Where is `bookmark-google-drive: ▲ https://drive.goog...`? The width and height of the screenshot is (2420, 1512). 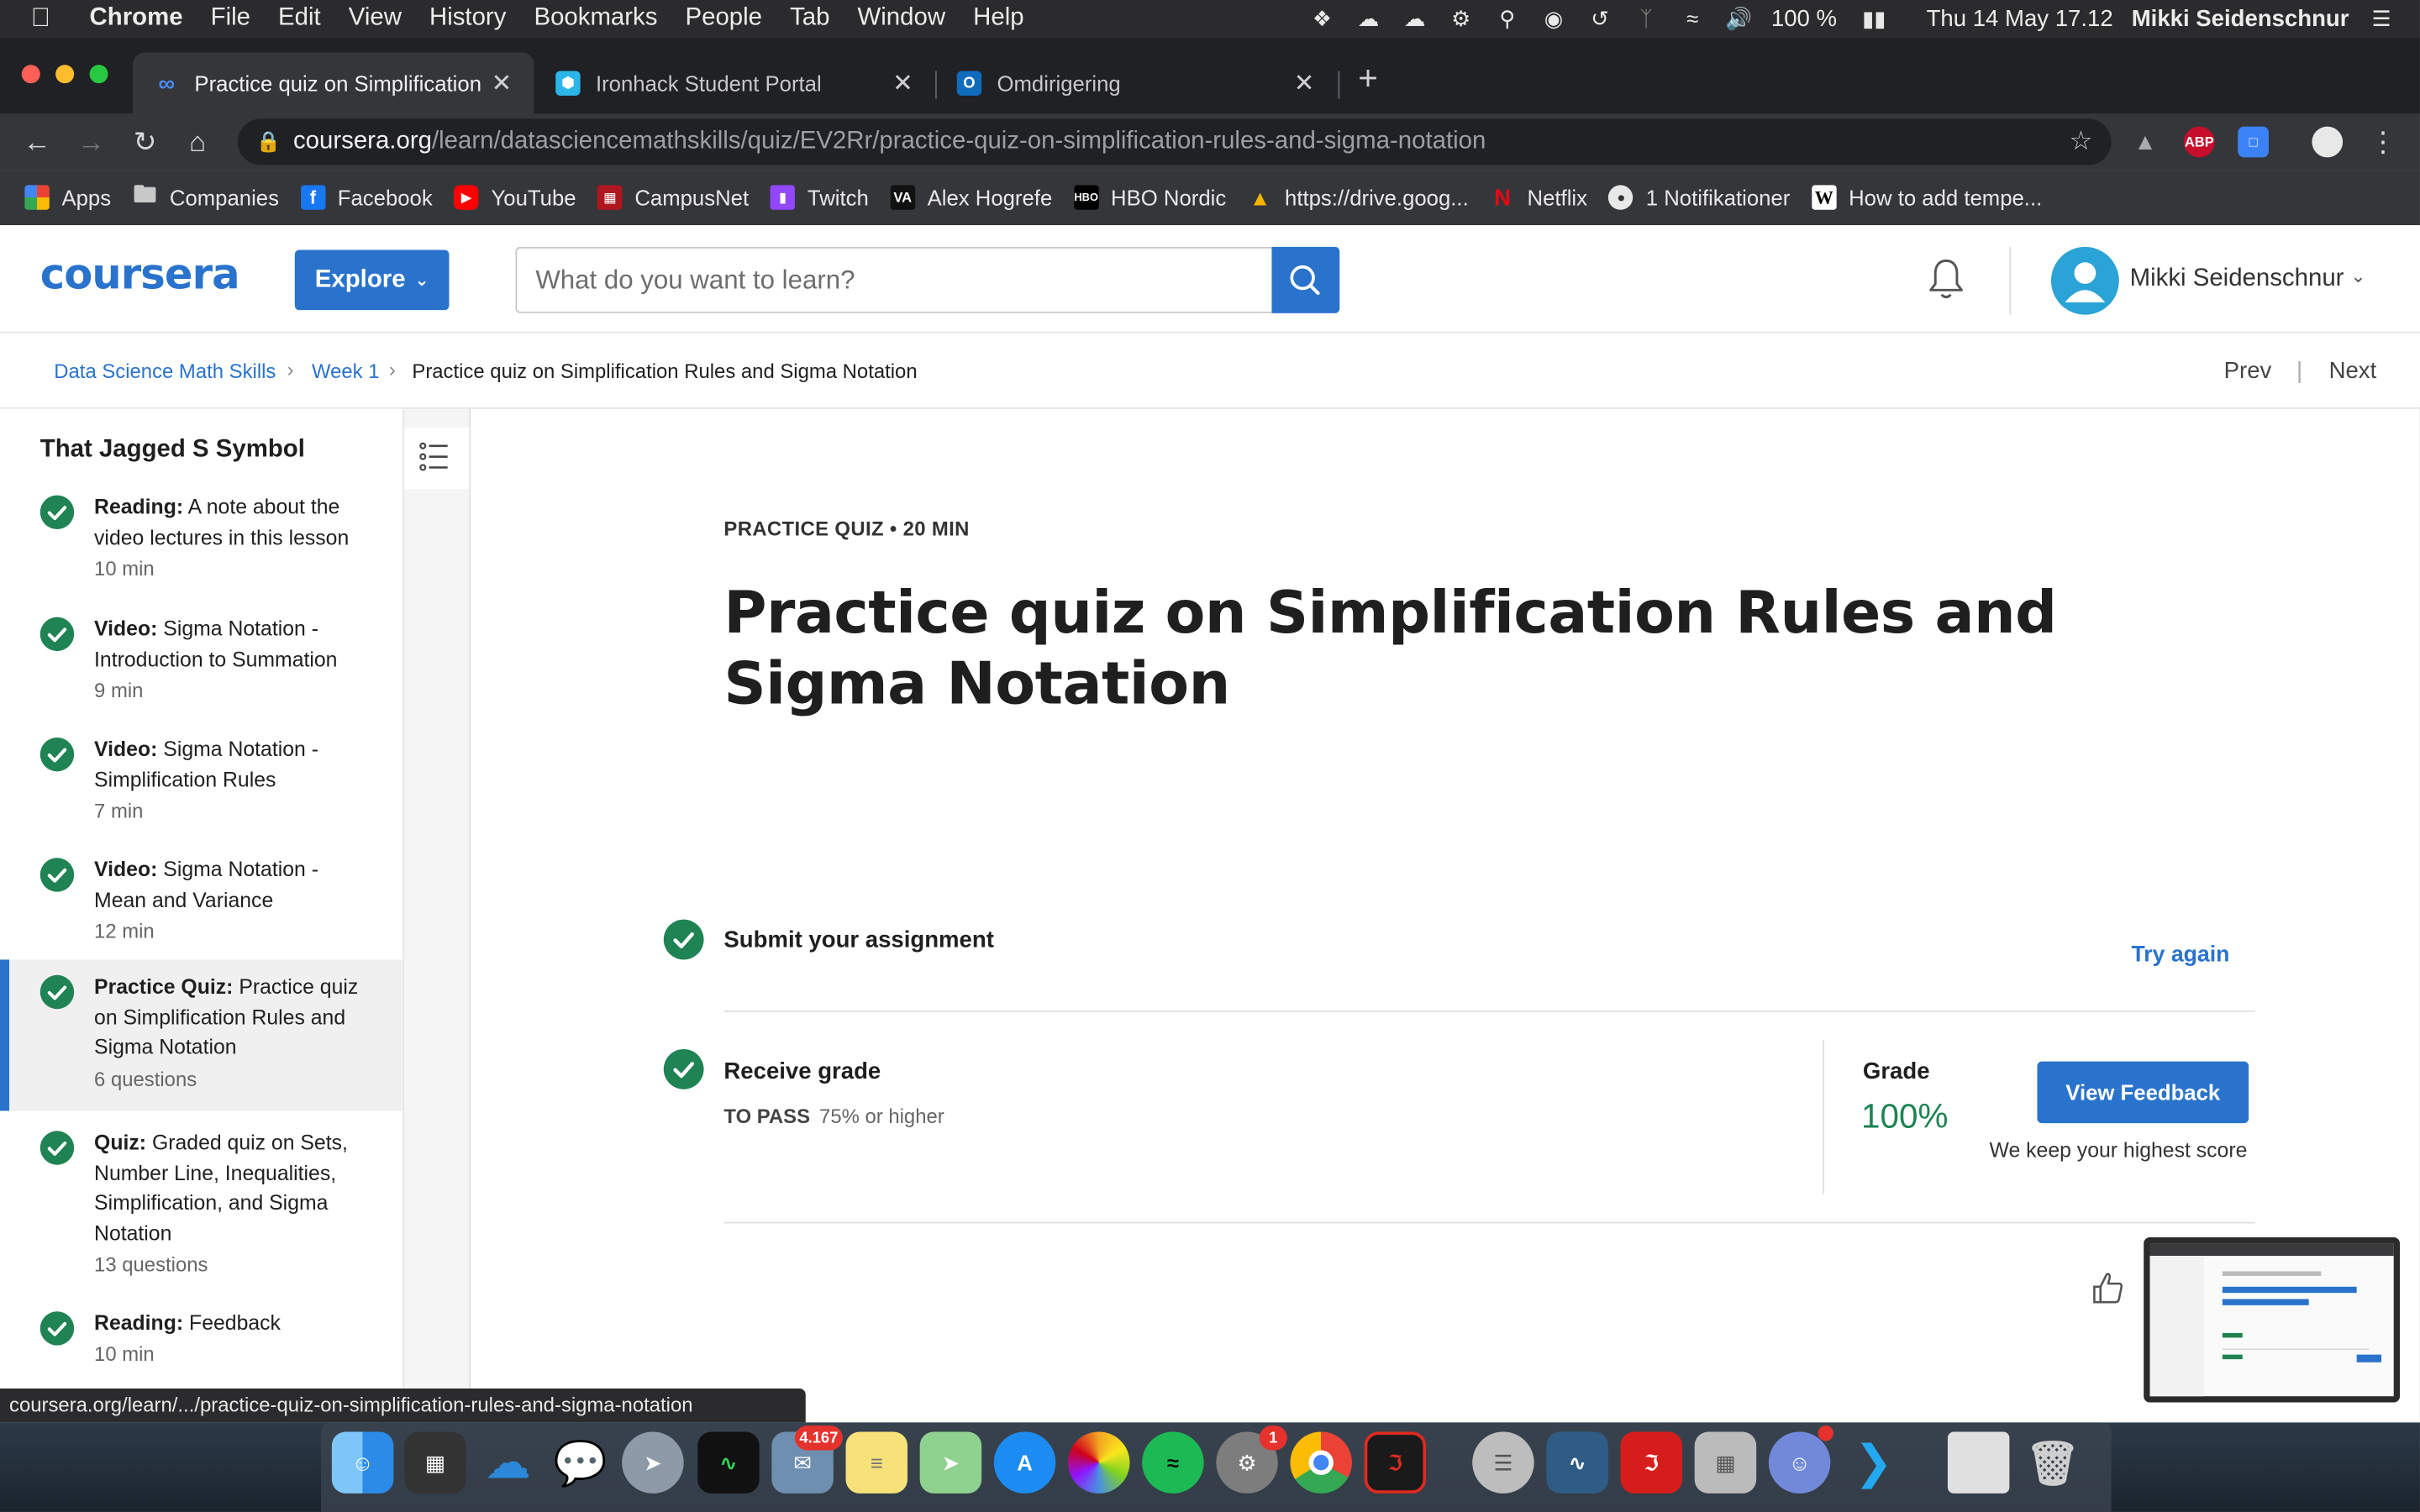 bookmark-google-drive: ▲ https://drive.goog... is located at coordinates (1358, 197).